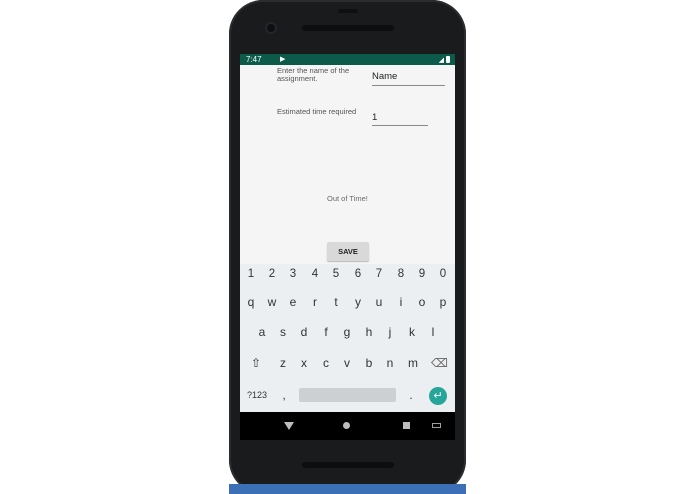  What do you see at coordinates (348, 251) in the screenshot?
I see `save-button: SAVE` at bounding box center [348, 251].